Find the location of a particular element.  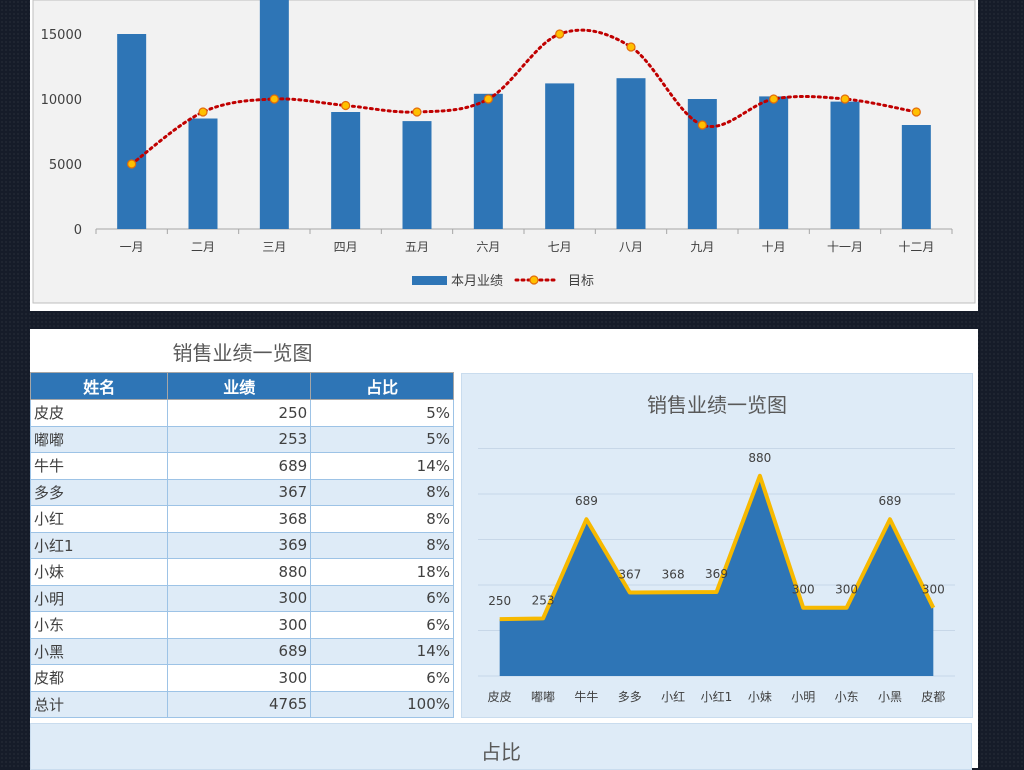

y-tick-label: 10000 is located at coordinates (61, 100).